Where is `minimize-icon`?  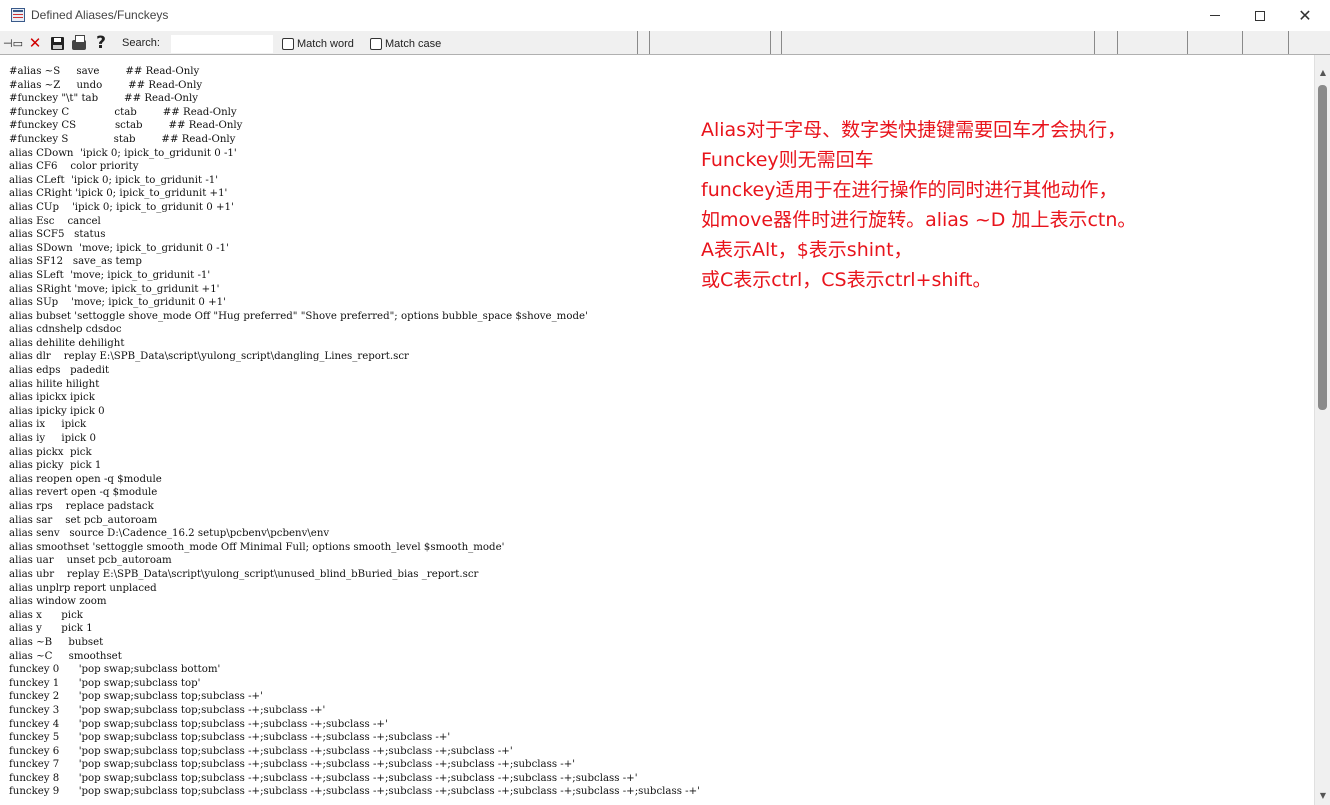 minimize-icon is located at coordinates (1215, 15).